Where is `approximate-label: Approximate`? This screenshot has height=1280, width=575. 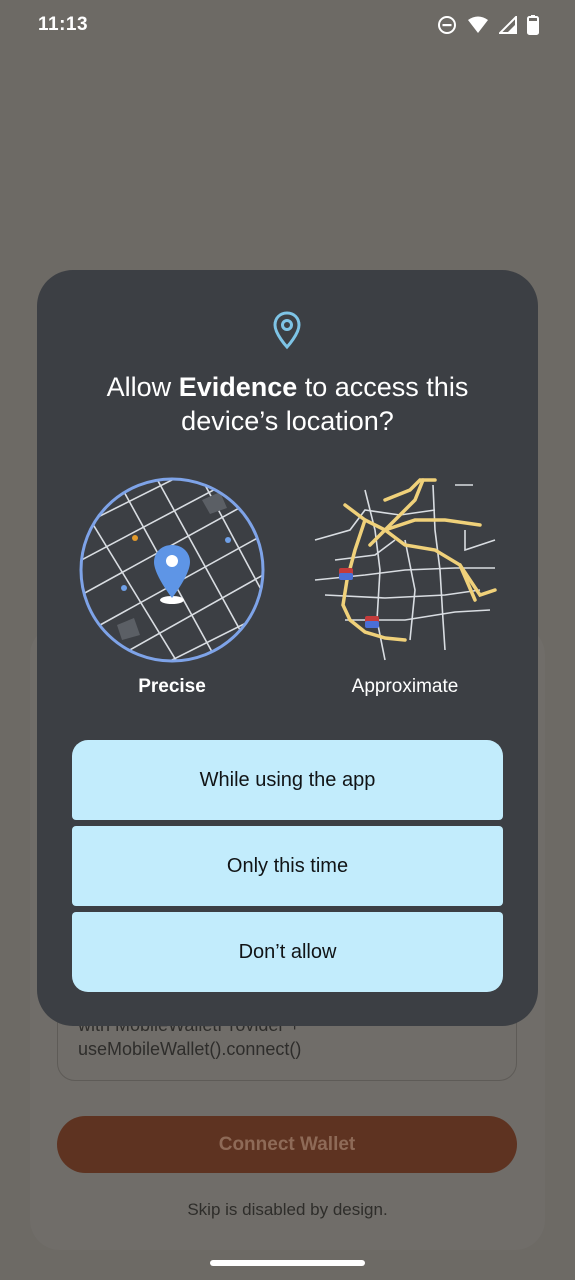 approximate-label: Approximate is located at coordinates (405, 686).